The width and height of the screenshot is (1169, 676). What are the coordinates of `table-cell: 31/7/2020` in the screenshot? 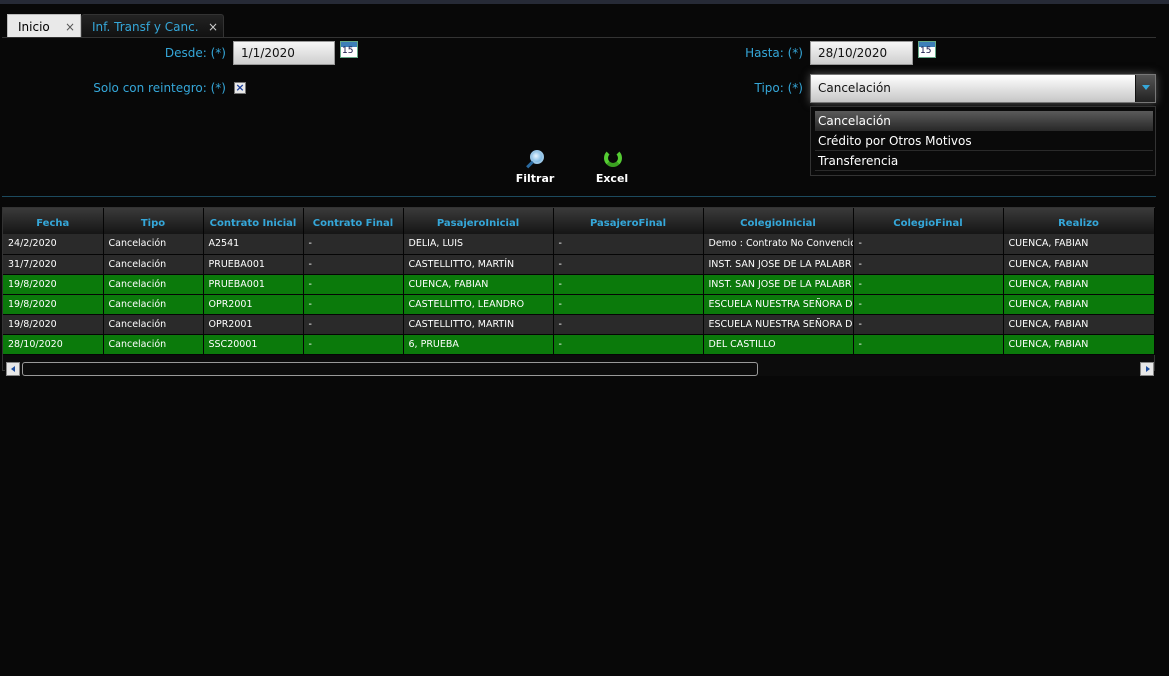 It's located at (53, 264).